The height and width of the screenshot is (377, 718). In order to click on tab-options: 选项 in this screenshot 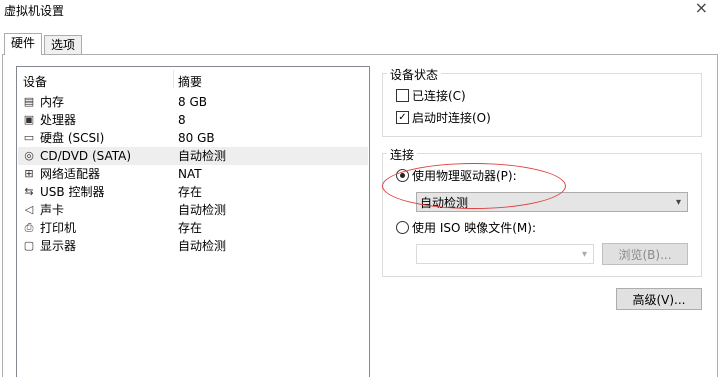, I will do `click(63, 45)`.